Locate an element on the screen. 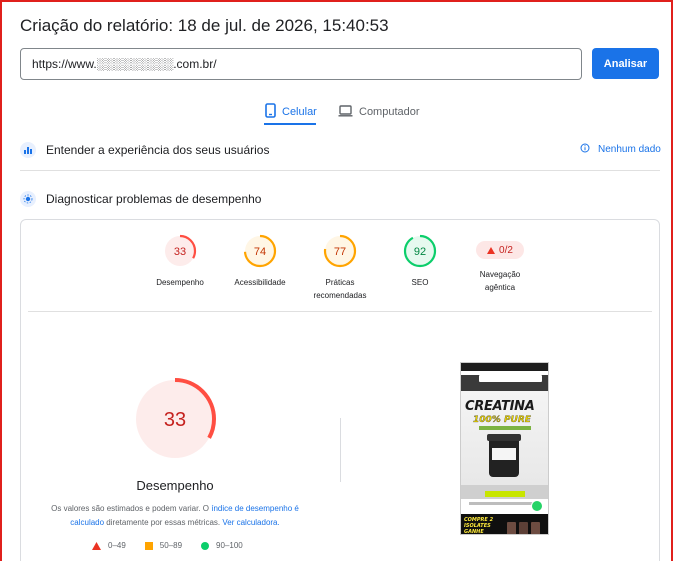  gauge-ring-seo: 92 is located at coordinates (420, 251).